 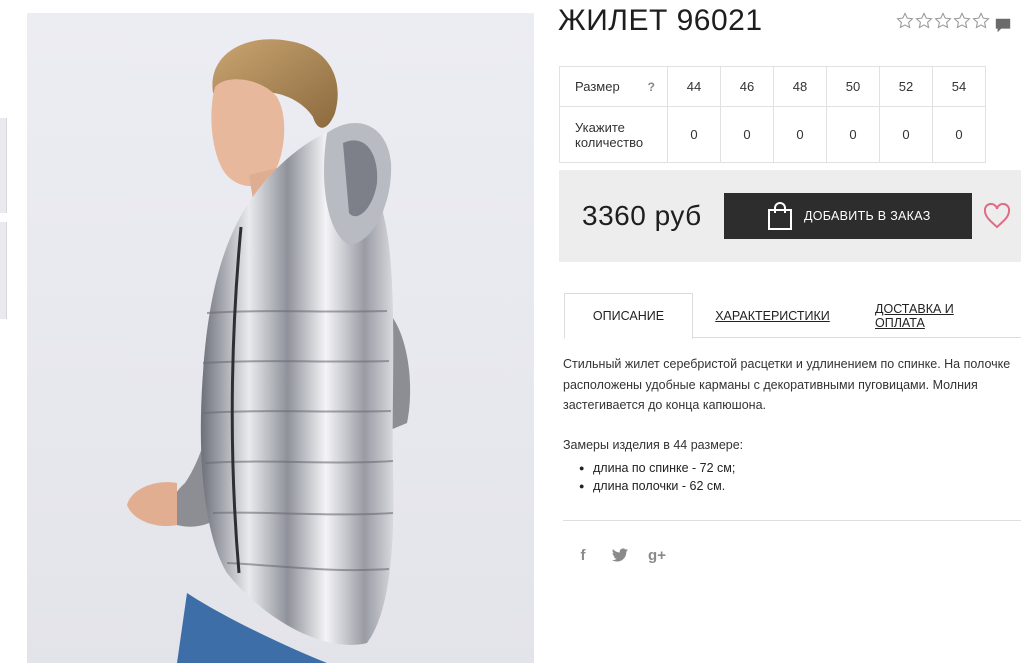 I want to click on size-label: Размер, so click(x=597, y=86).